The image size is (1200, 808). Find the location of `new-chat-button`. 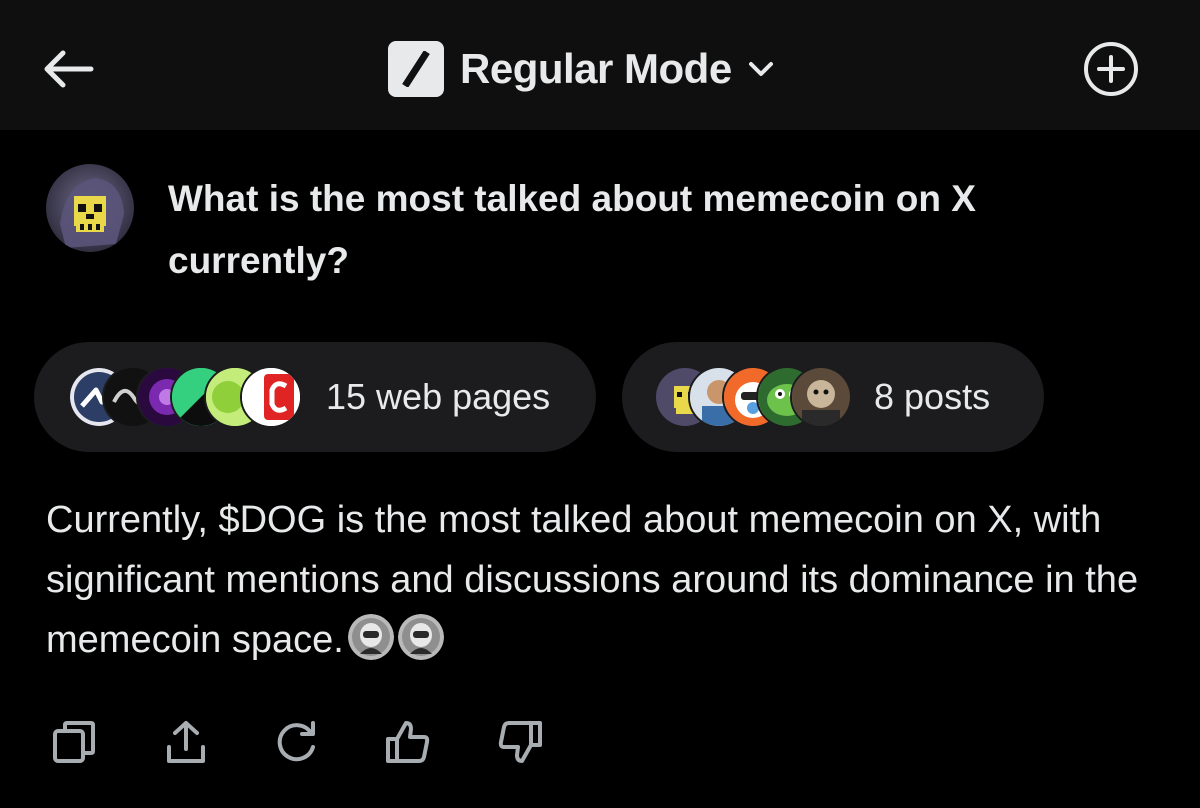

new-chat-button is located at coordinates (1111, 69).